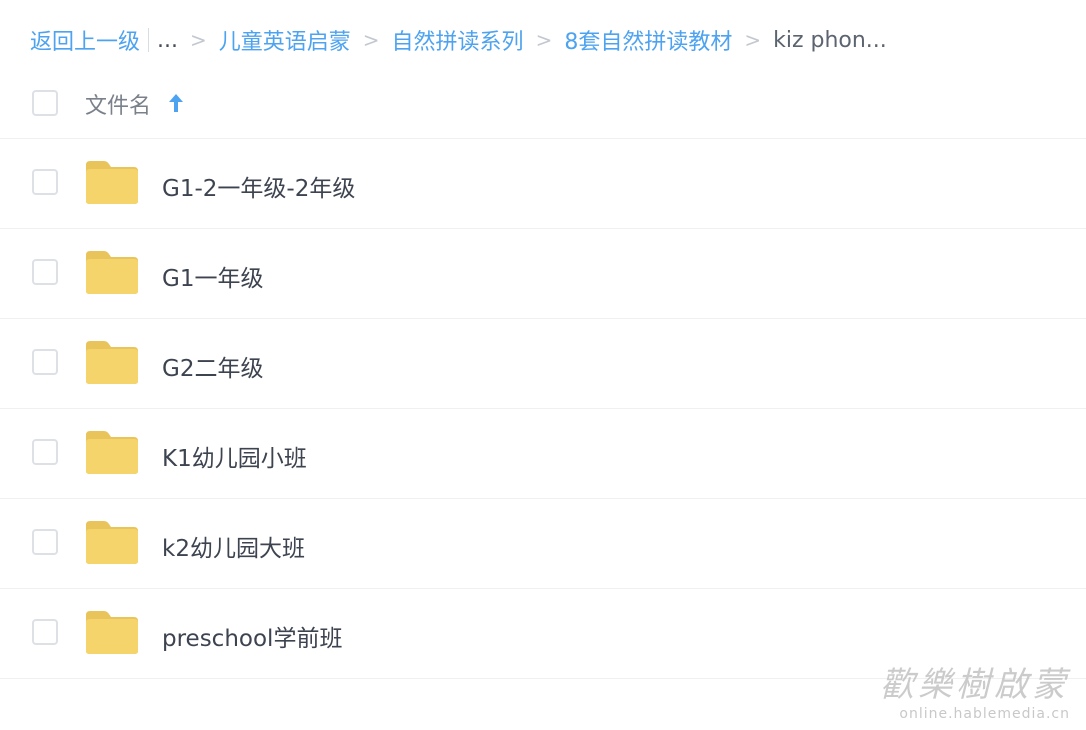 This screenshot has width=1086, height=730. I want to click on file-name: G2二年级, so click(212, 366).